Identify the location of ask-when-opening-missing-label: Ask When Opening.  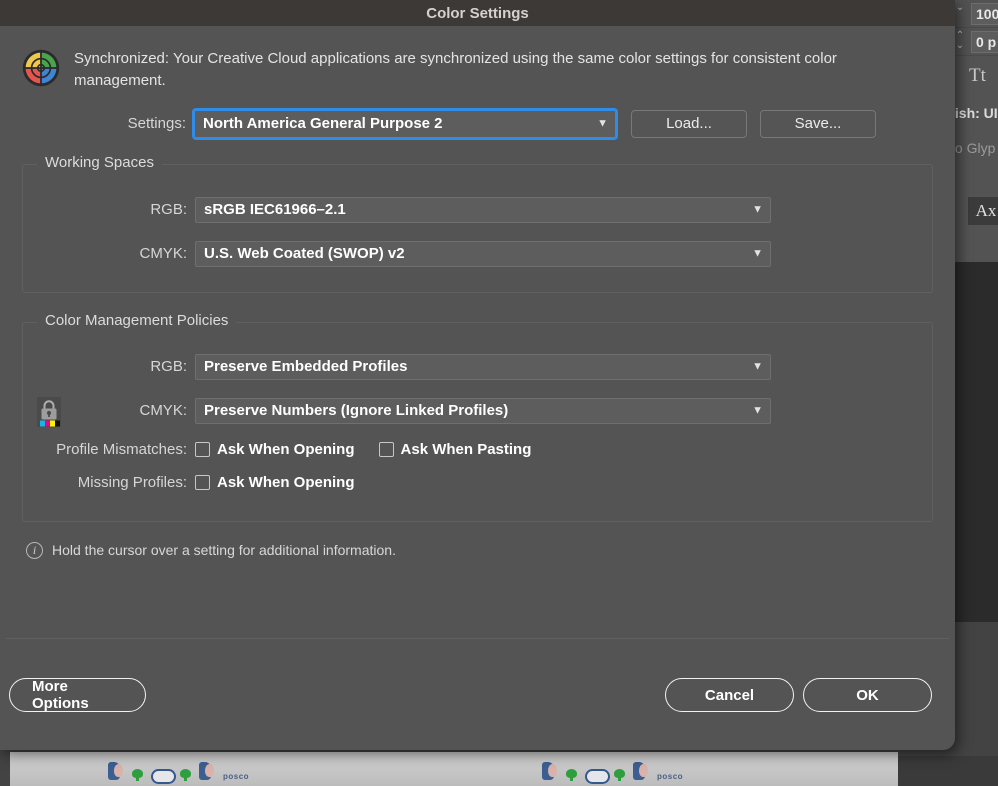
(286, 482).